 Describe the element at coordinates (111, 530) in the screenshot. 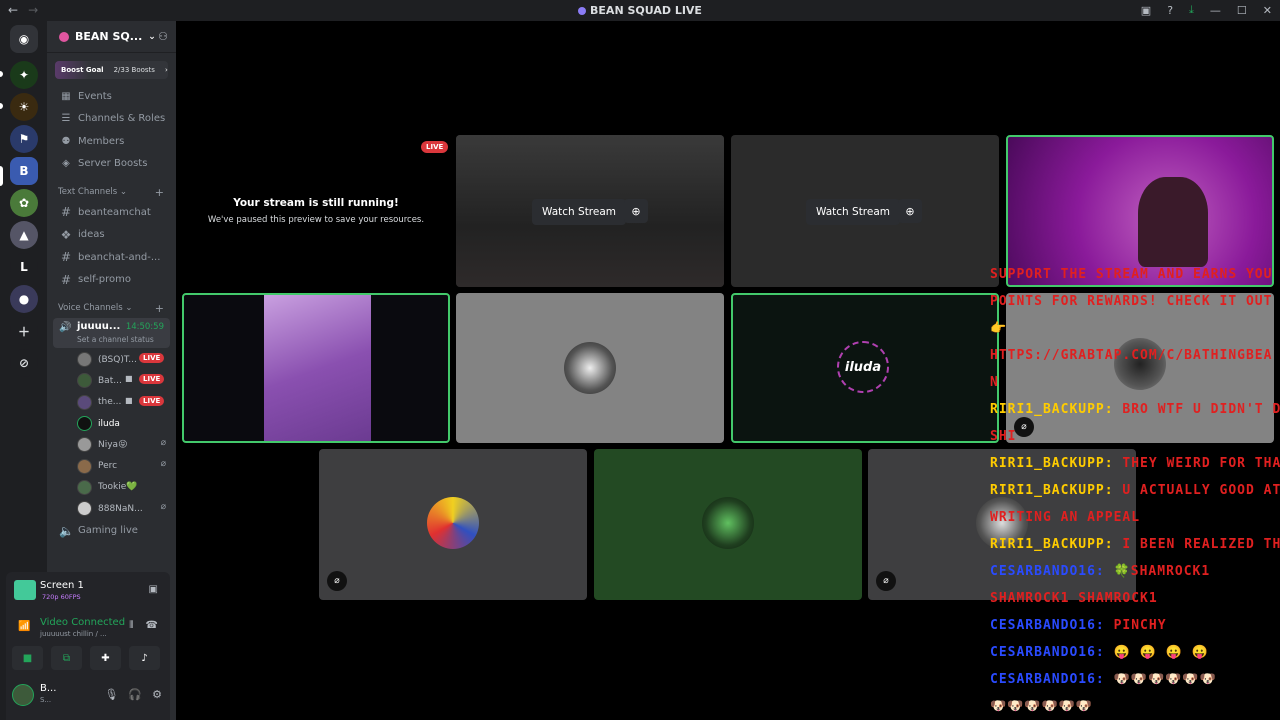

I see `channel-gaming-live: 🔈 Gaming live` at that location.